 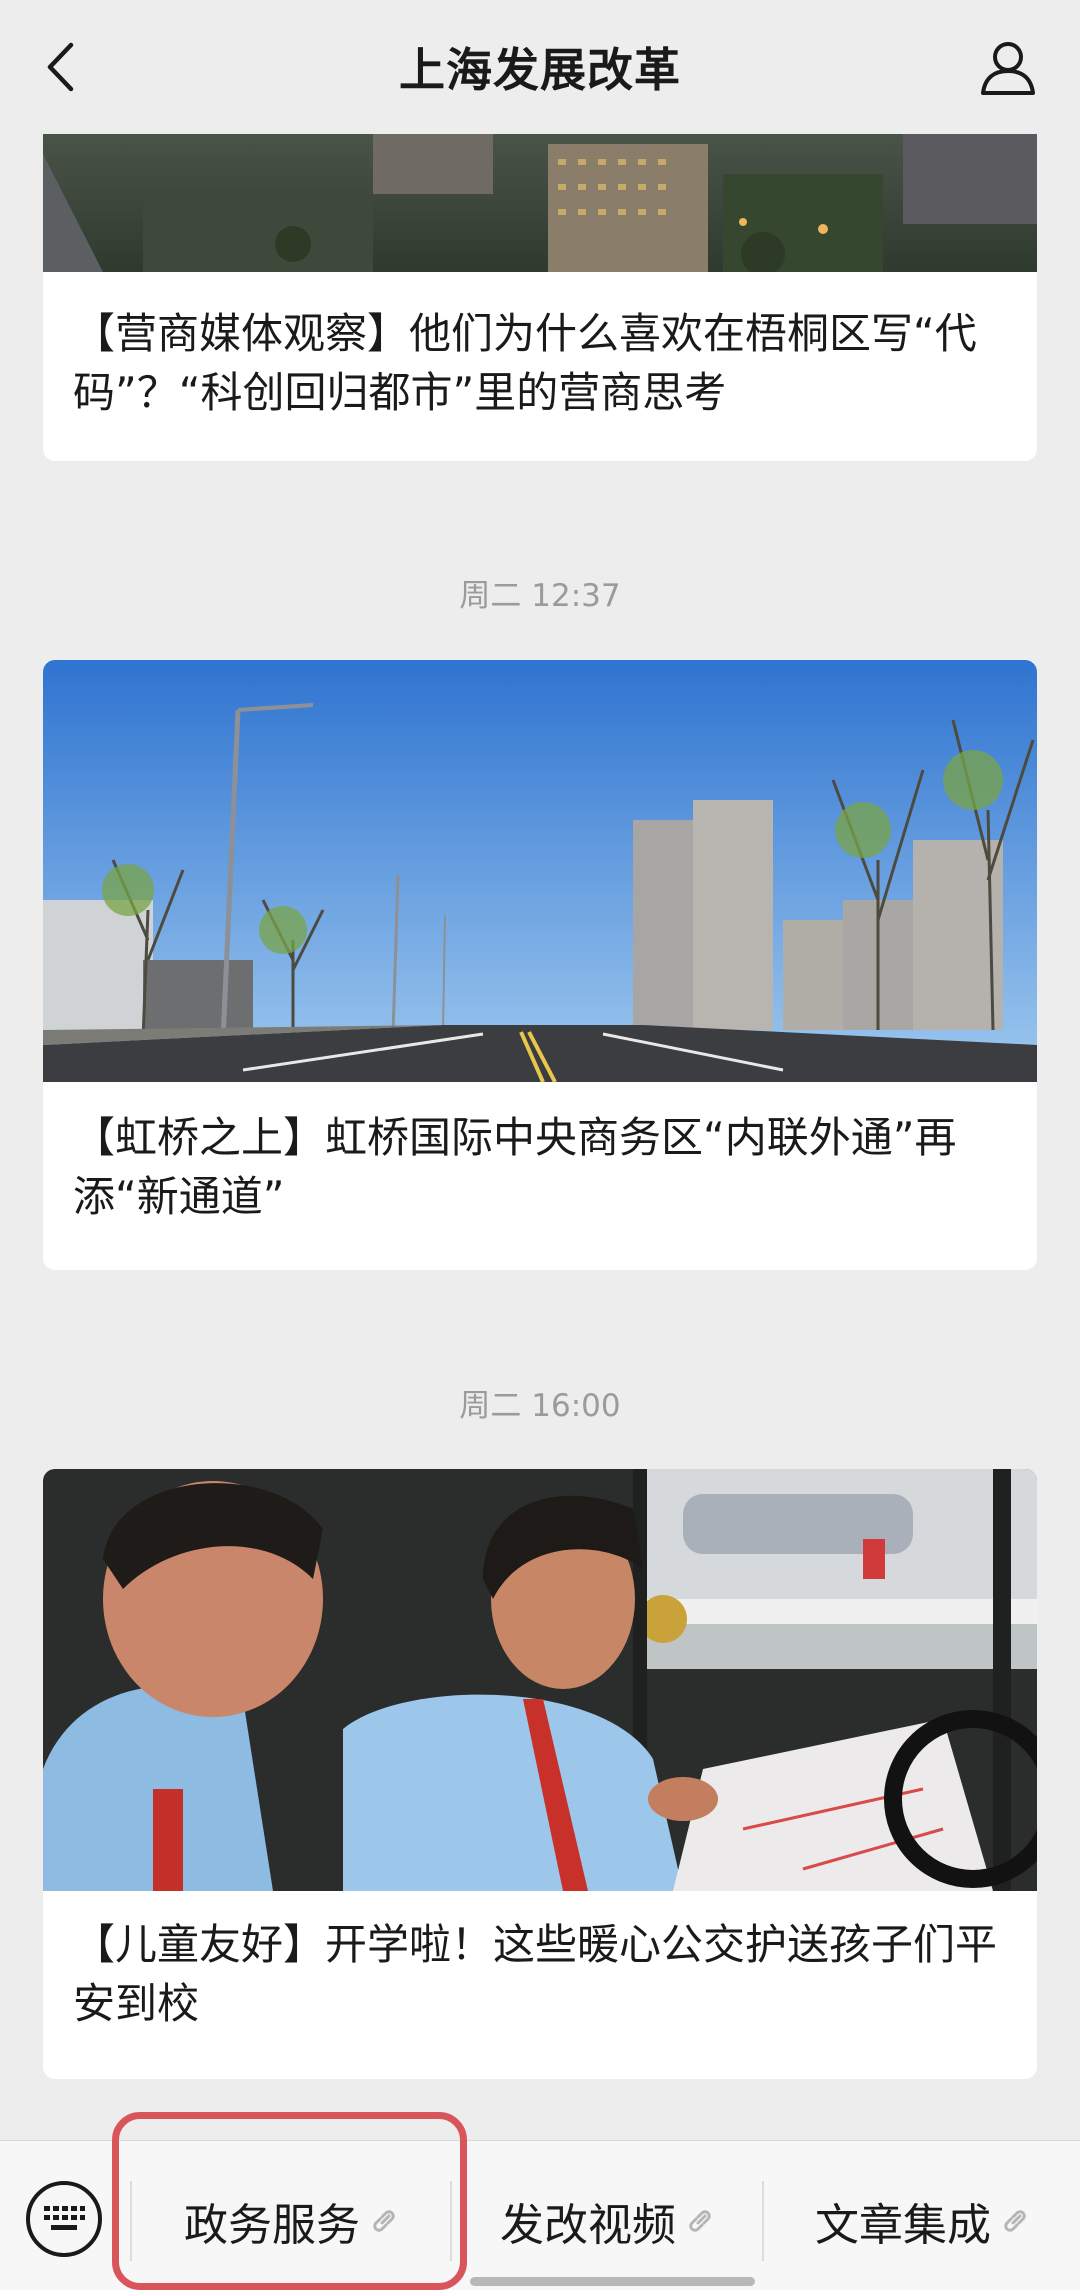 I want to click on person-icon, so click(x=1008, y=68).